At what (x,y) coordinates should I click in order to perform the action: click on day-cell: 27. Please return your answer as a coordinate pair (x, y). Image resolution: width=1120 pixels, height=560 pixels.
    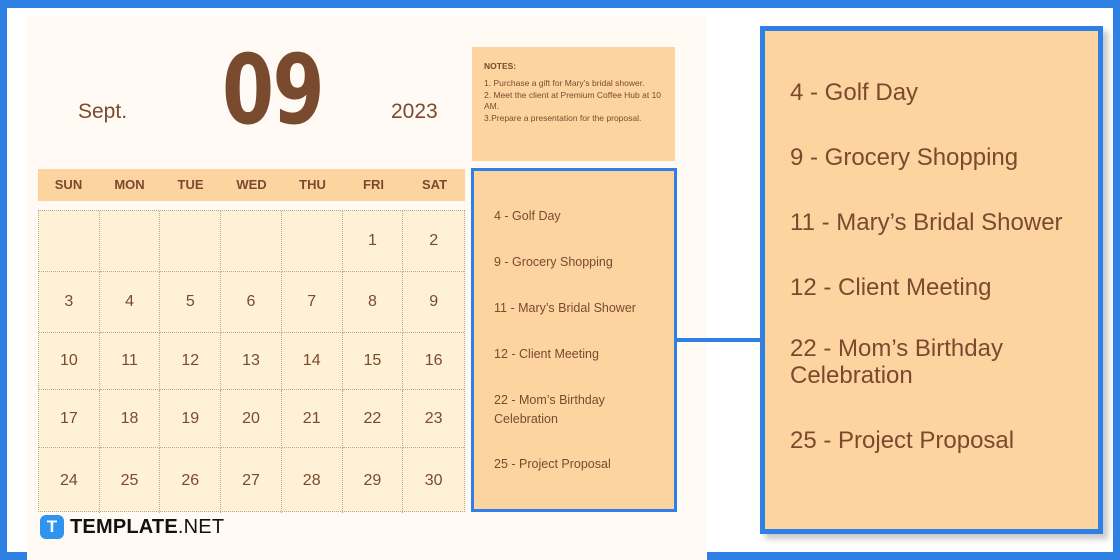
    Looking at the image, I should click on (251, 480).